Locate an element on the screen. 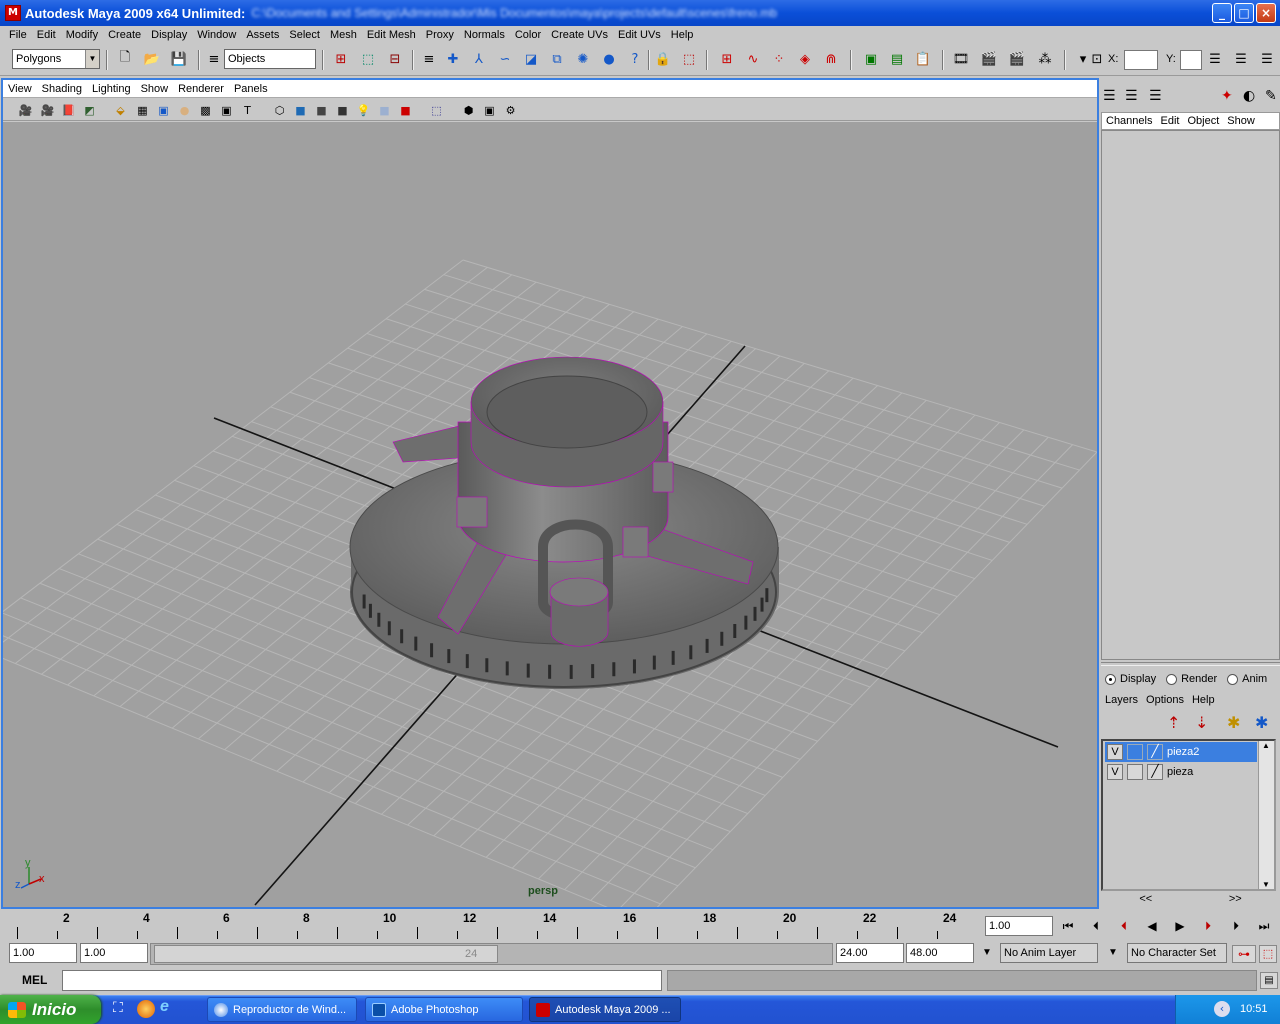  menu-mesh: Mesh is located at coordinates (343, 35).